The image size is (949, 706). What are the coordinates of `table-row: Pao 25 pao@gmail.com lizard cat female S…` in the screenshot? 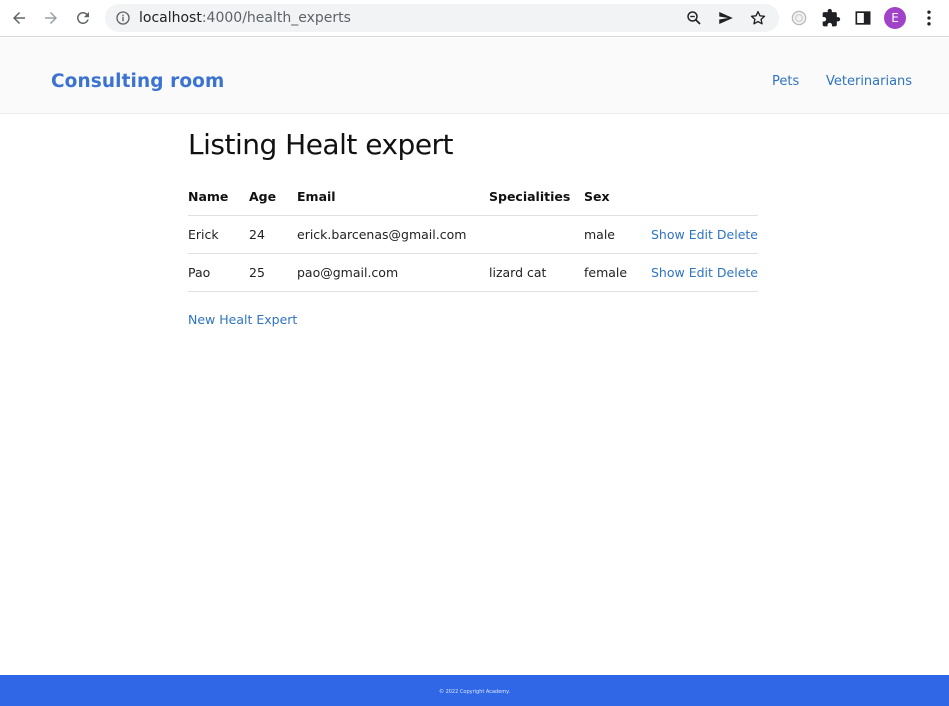 It's located at (473, 272).